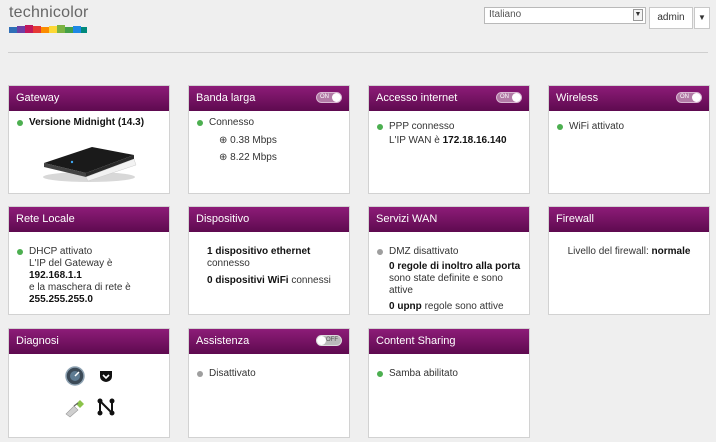 This screenshot has width=716, height=442. What do you see at coordinates (89, 383) in the screenshot?
I see `card-diagnostics: Diagnosi` at bounding box center [89, 383].